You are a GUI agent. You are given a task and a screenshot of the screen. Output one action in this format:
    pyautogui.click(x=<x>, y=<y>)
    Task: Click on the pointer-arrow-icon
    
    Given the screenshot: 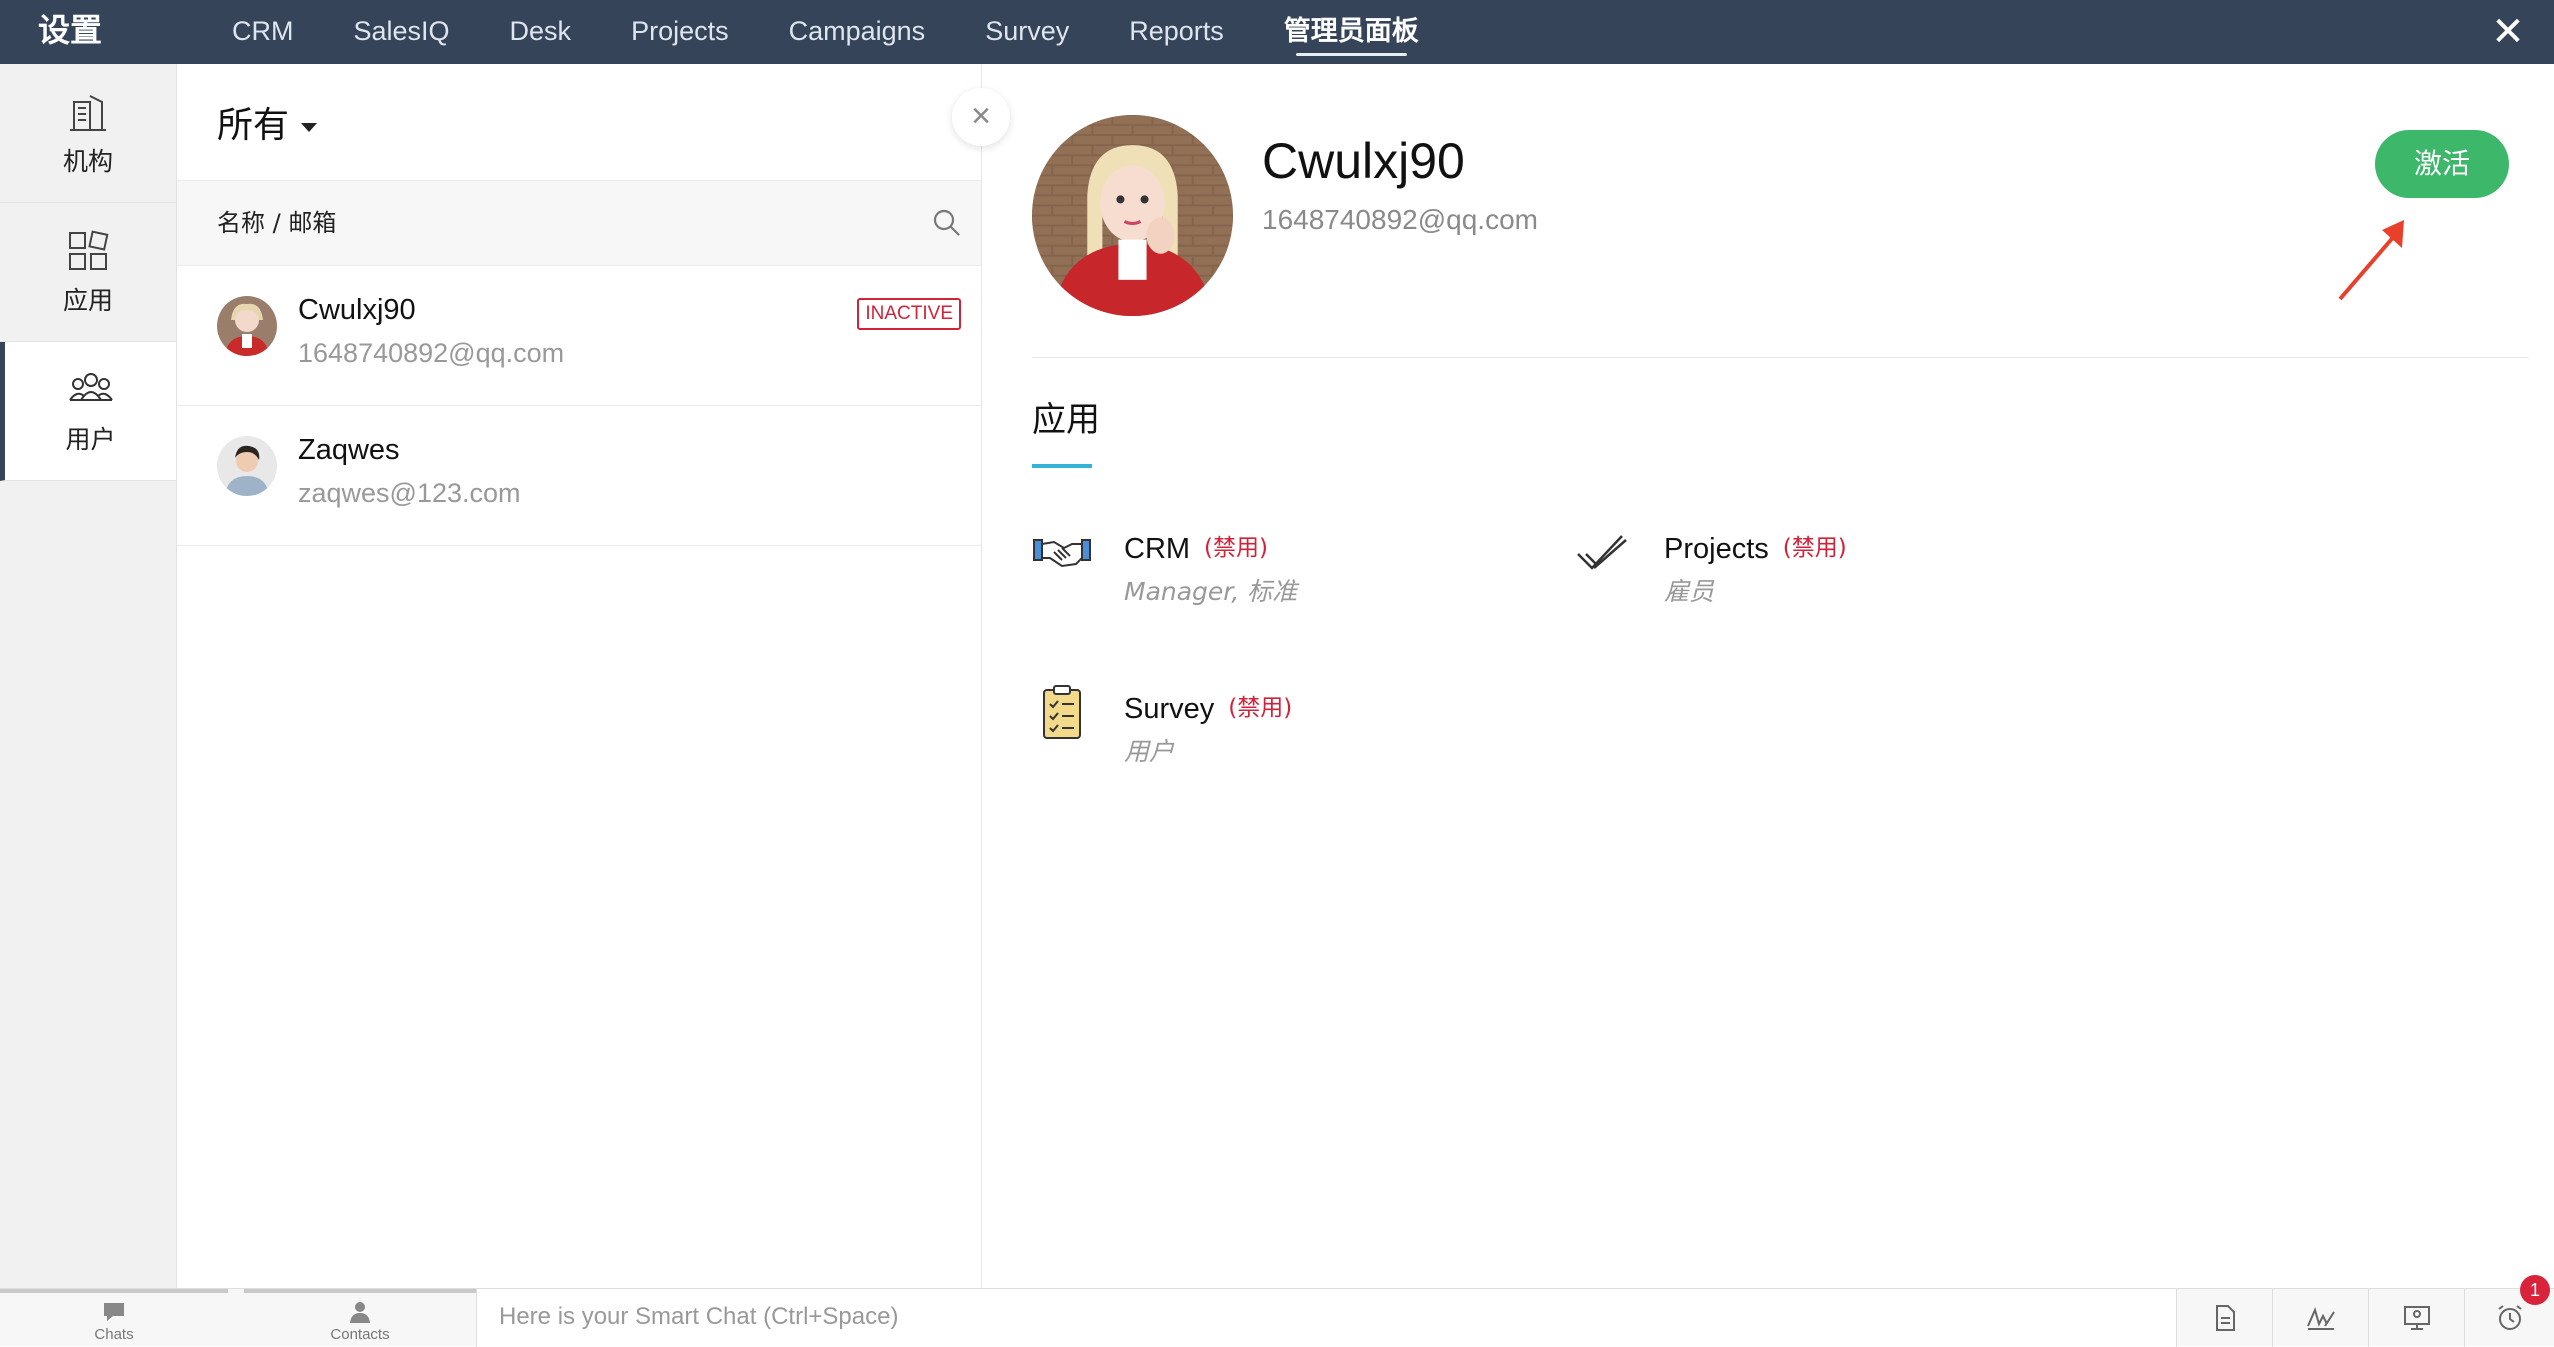 What is the action you would take?
    pyautogui.click(x=2371, y=260)
    